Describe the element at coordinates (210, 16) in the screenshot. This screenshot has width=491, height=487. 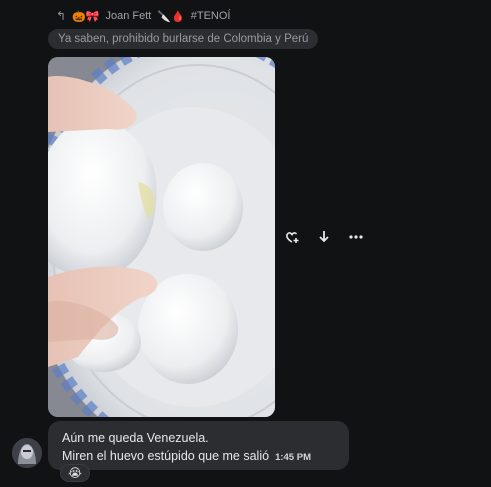
I see `reply-tag: #TENOÍ` at that location.